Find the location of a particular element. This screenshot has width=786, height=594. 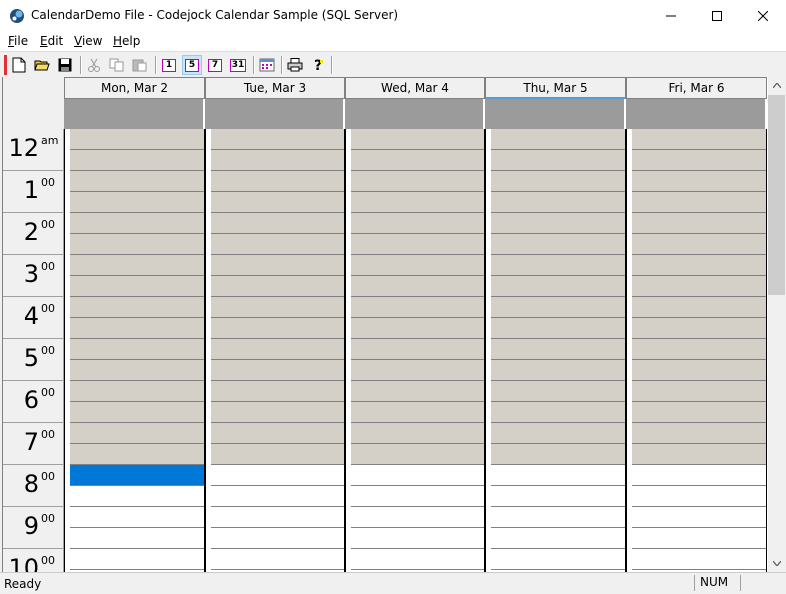

copy-icon is located at coordinates (117, 65).